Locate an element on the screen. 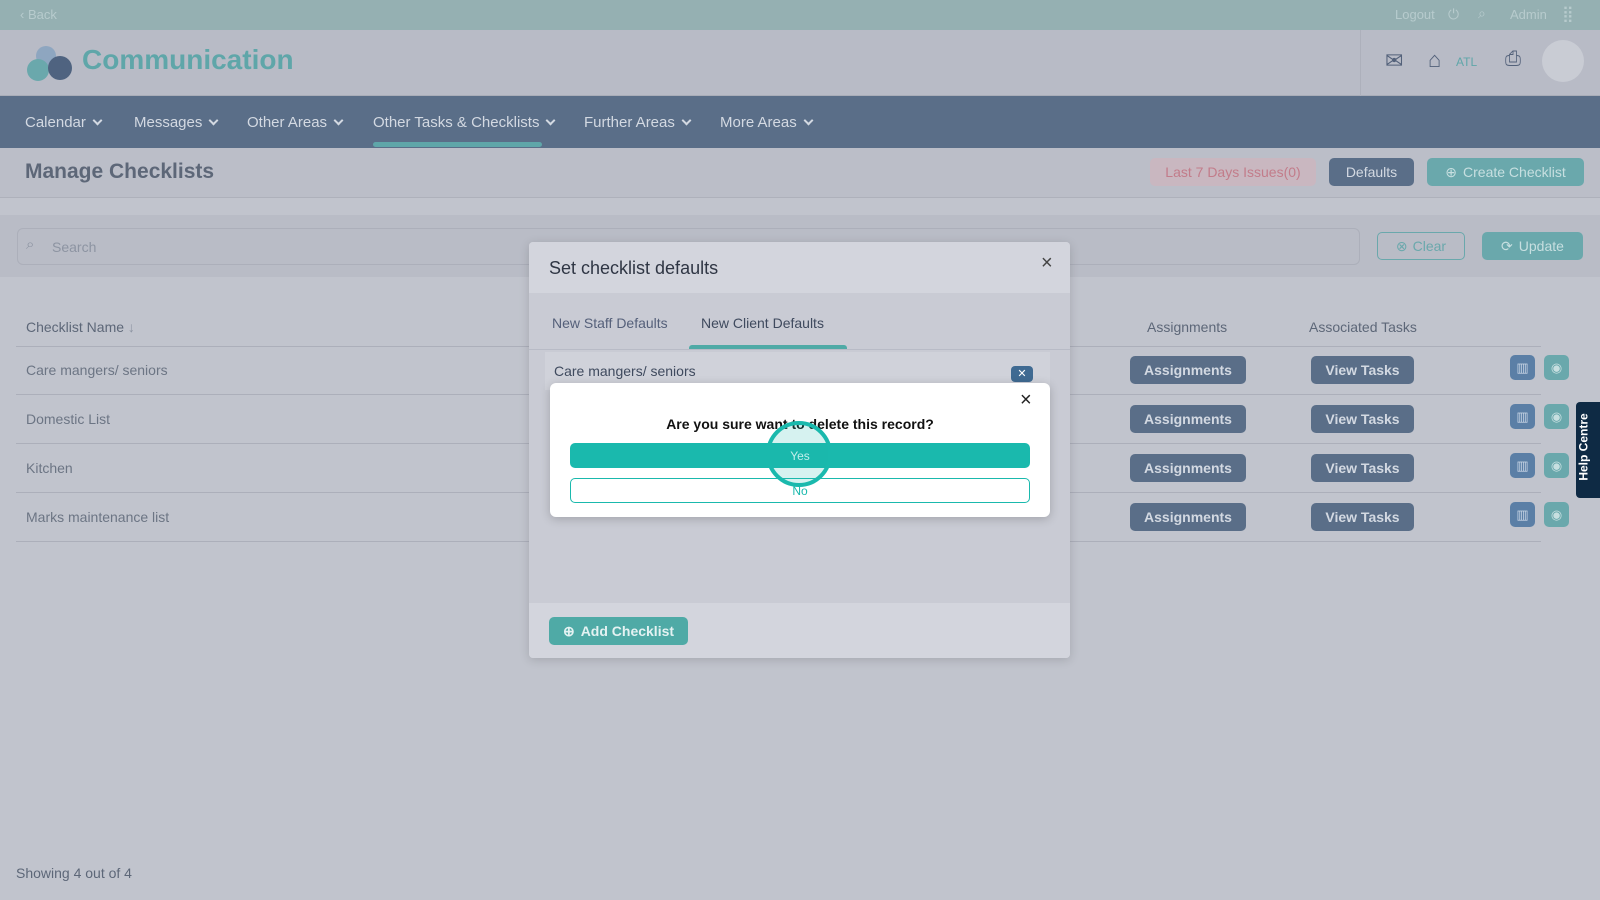  nav-further-areas: Further Areas is located at coordinates (638, 122).